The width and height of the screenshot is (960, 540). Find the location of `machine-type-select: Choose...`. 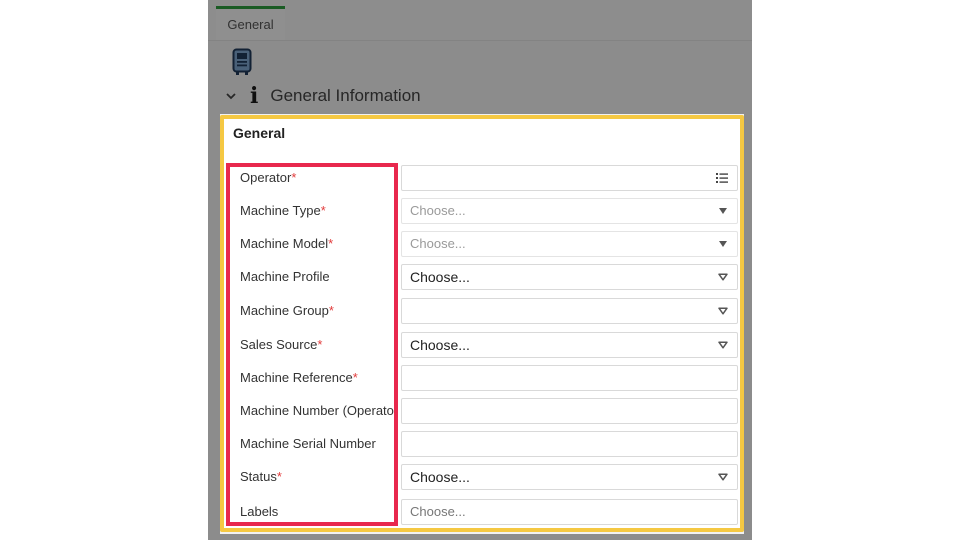

machine-type-select: Choose... is located at coordinates (569, 211).